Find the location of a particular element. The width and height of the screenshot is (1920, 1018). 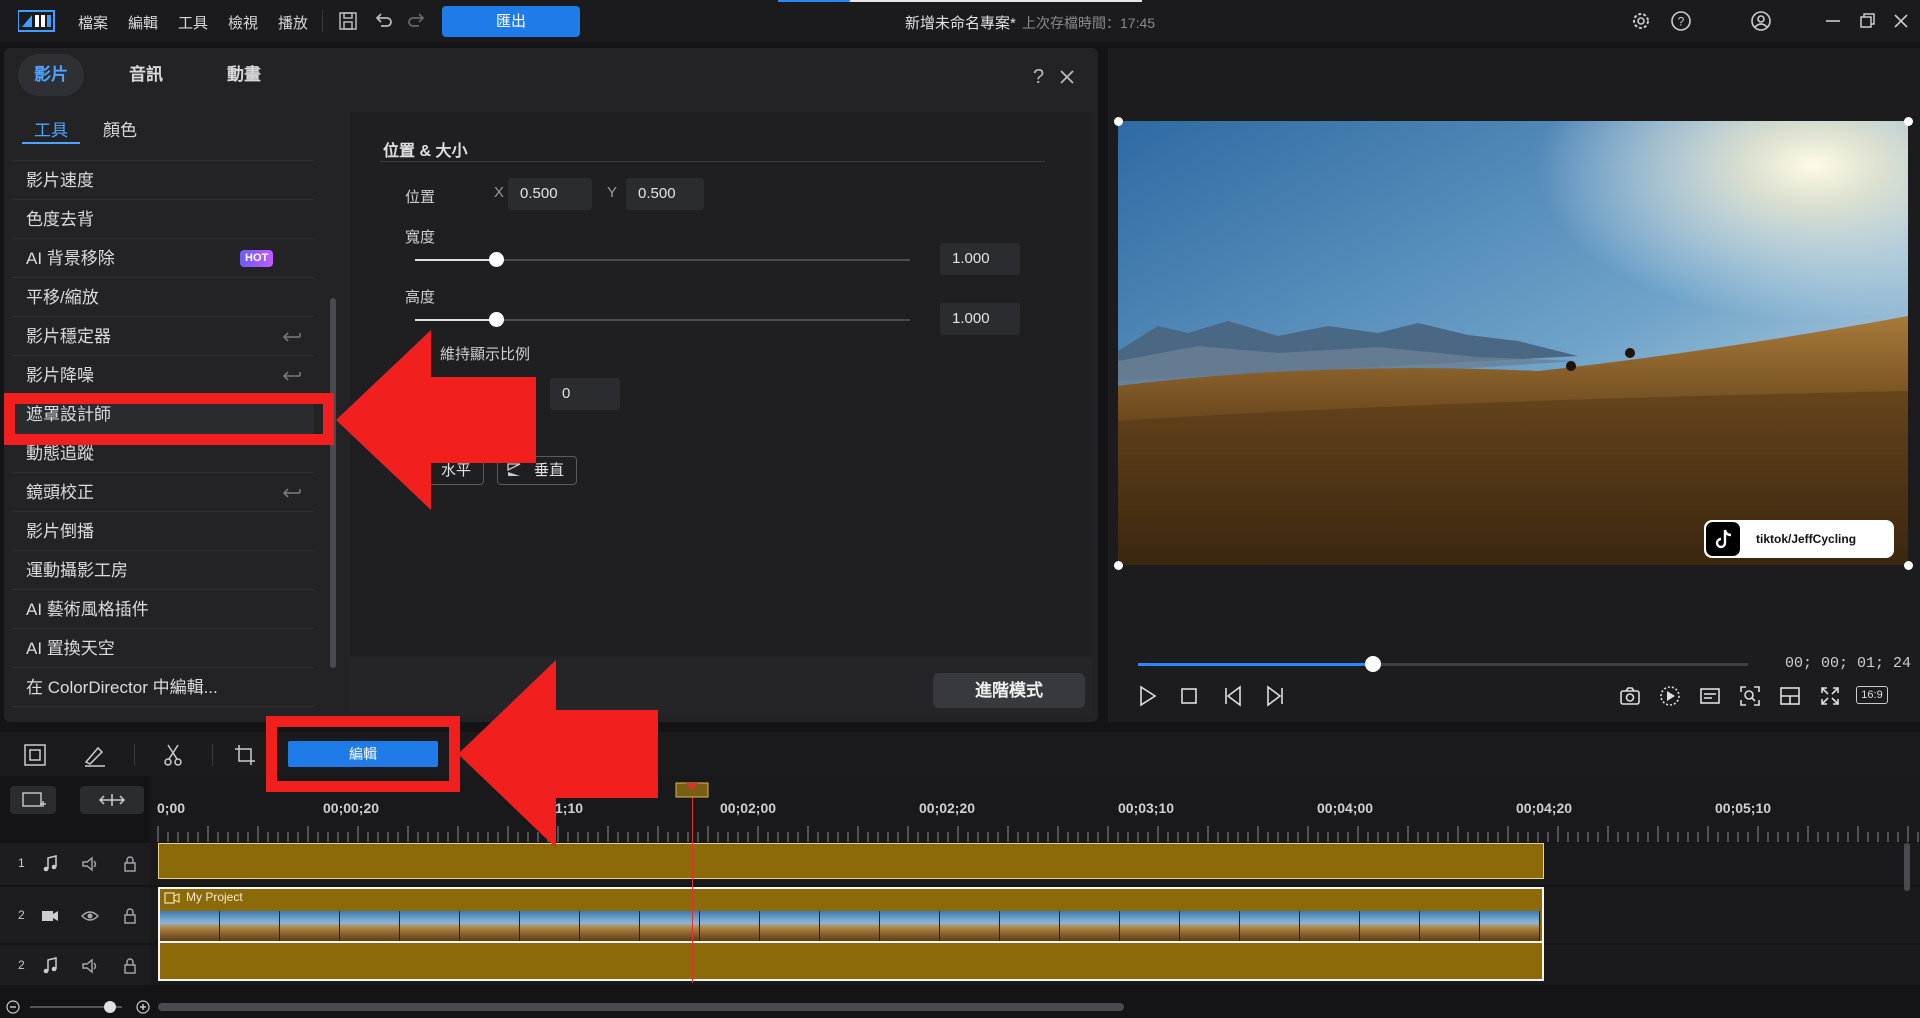

crop-icon is located at coordinates (245, 755).